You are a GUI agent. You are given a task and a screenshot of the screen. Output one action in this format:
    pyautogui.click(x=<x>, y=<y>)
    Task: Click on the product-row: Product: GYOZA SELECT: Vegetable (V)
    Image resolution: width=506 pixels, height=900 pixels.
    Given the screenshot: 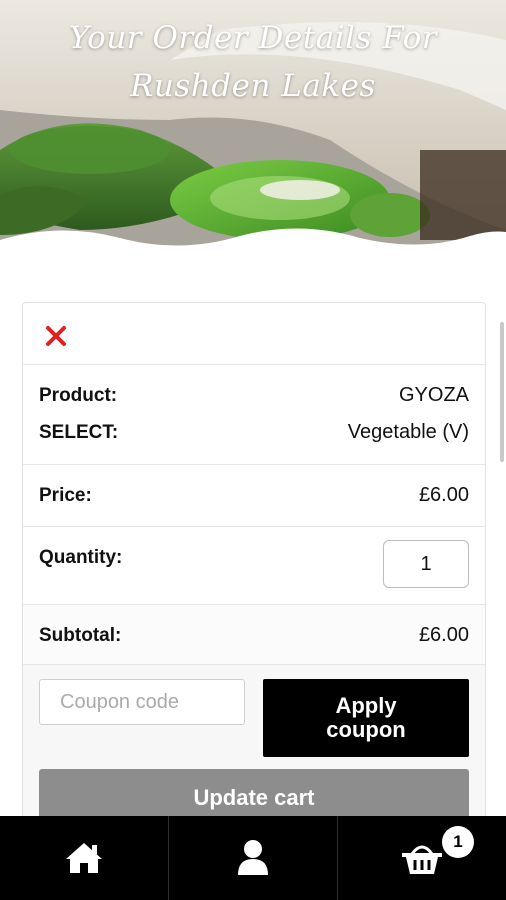 What is the action you would take?
    pyautogui.click(x=254, y=415)
    